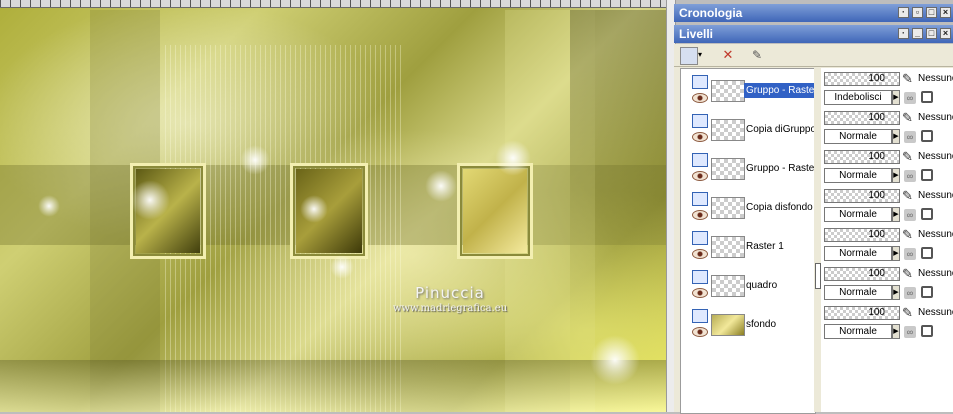 Image resolution: width=953 pixels, height=414 pixels. I want to click on minimize-icon: _, so click(917, 33).